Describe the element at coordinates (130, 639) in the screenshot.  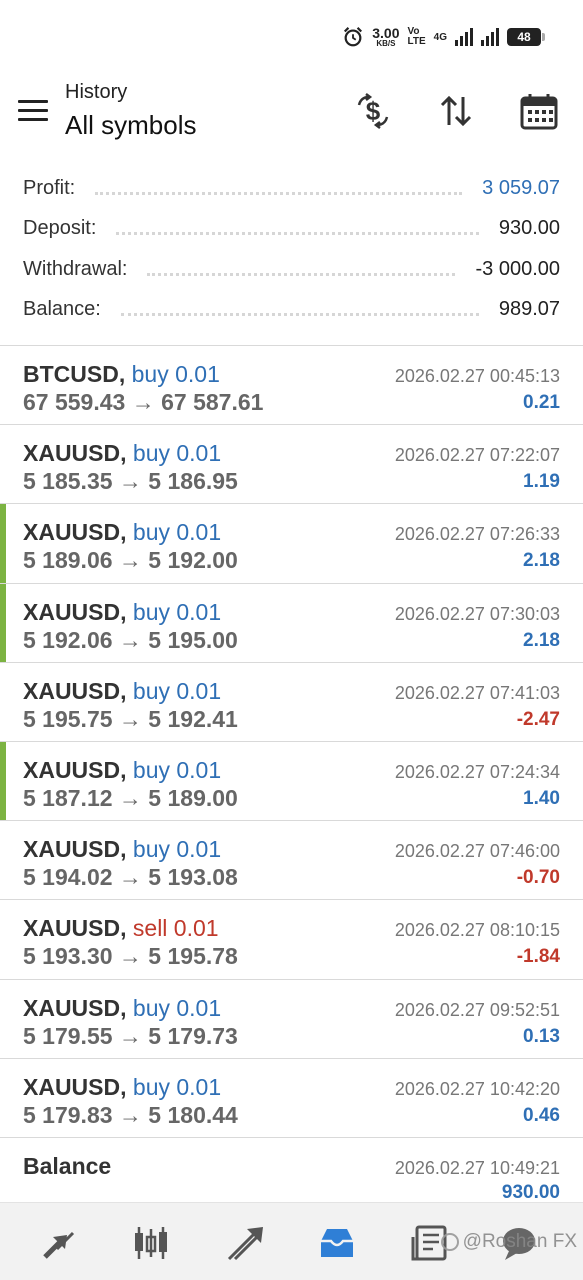
I see `deal-prices: 5 192.06 → 5 195.00` at that location.